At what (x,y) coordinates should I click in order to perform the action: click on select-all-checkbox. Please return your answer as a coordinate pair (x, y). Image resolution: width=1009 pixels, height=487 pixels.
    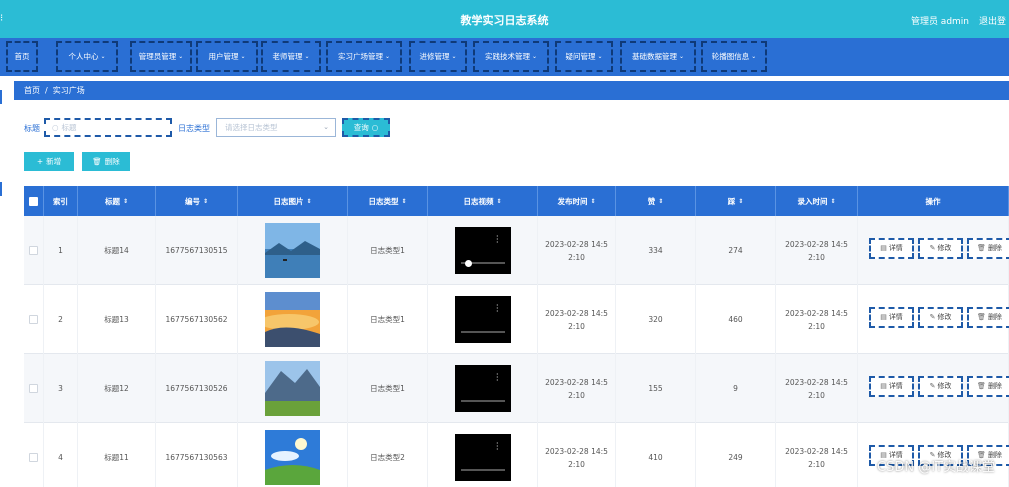
    Looking at the image, I should click on (33, 201).